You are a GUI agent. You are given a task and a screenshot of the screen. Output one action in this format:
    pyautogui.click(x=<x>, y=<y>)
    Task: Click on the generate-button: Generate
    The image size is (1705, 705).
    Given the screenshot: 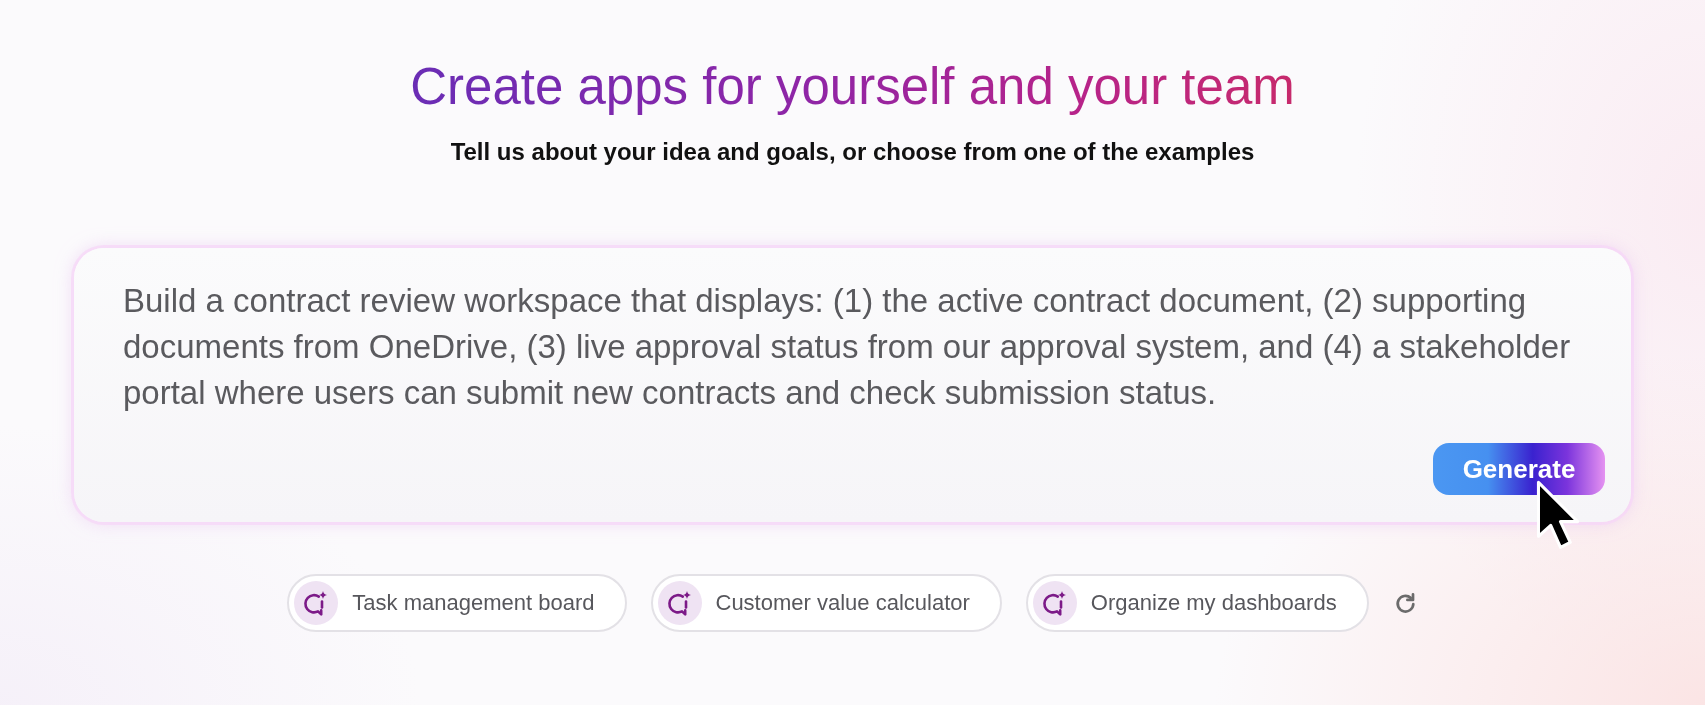 What is the action you would take?
    pyautogui.click(x=1519, y=469)
    